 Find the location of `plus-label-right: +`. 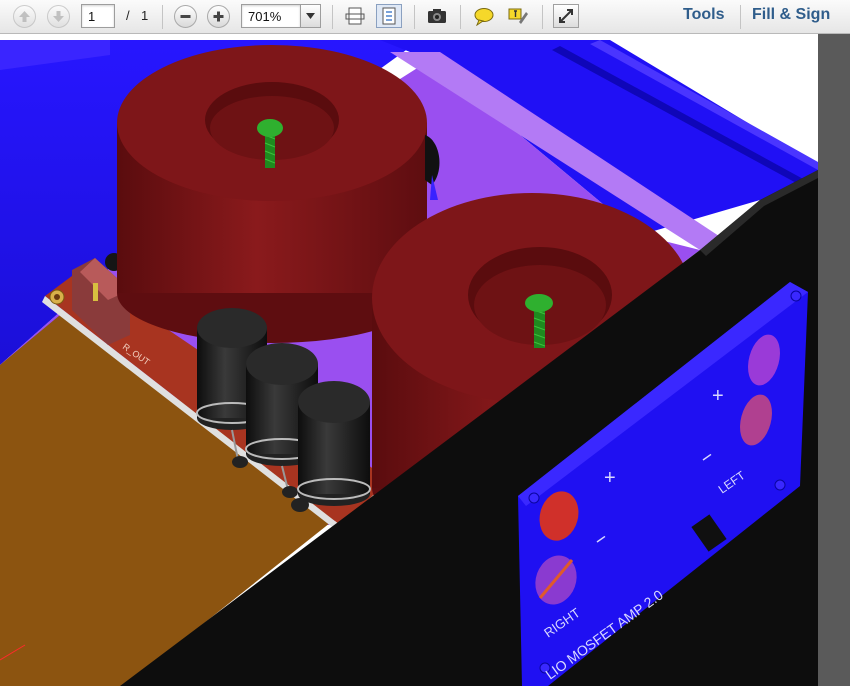

plus-label-right: + is located at coordinates (610, 478).